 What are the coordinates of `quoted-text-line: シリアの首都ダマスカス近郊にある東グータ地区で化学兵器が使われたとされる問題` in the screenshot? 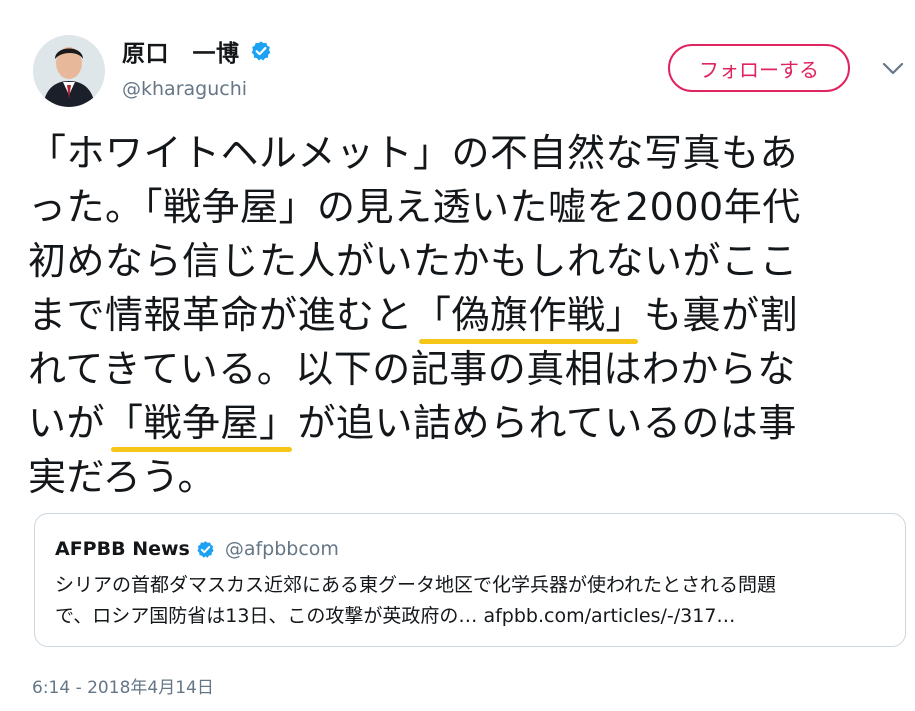 It's located at (416, 585).